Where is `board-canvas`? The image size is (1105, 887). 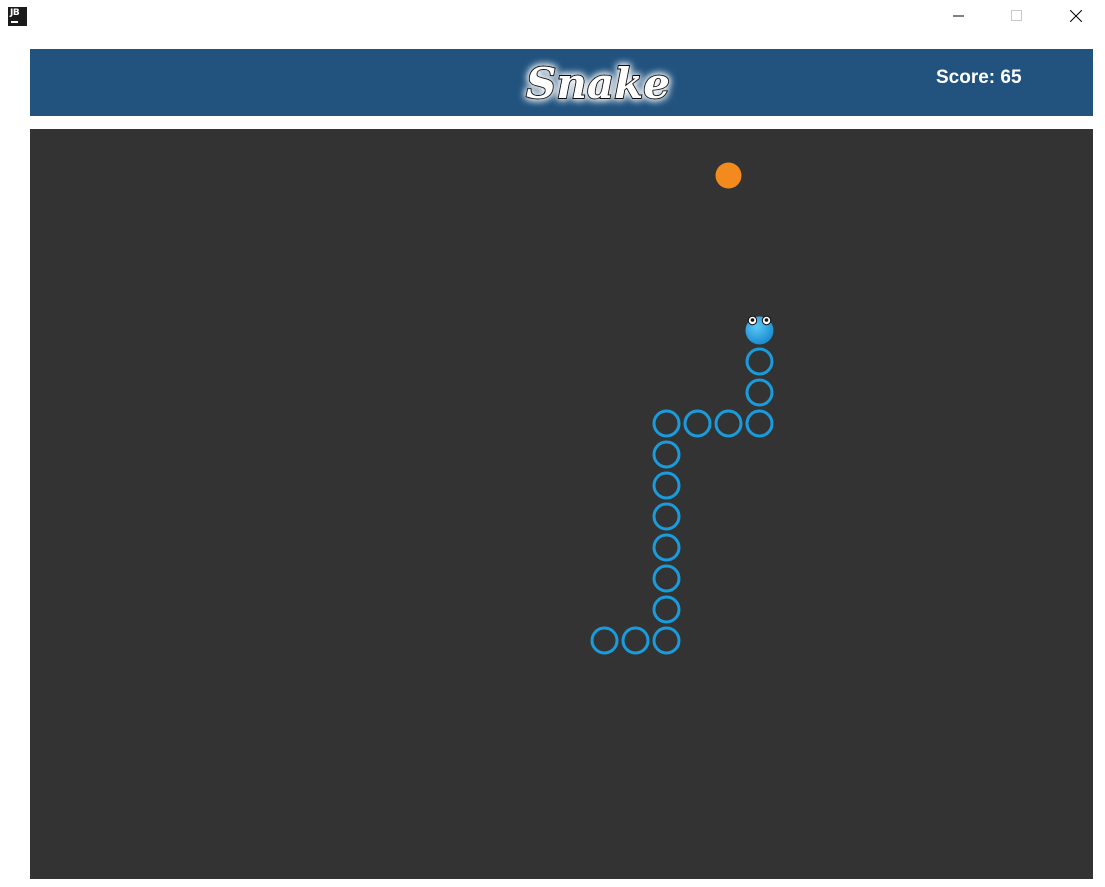 board-canvas is located at coordinates (682, 408).